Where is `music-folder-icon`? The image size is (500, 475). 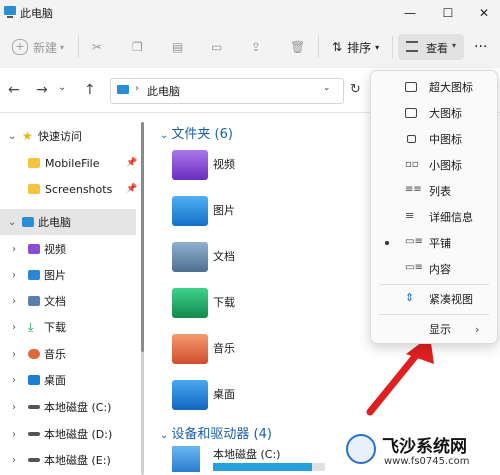
music-folder-icon is located at coordinates (190, 349).